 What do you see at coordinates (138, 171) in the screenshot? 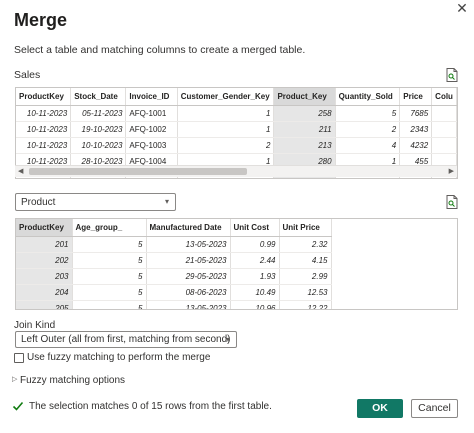
I see `scrollbar-thumb` at bounding box center [138, 171].